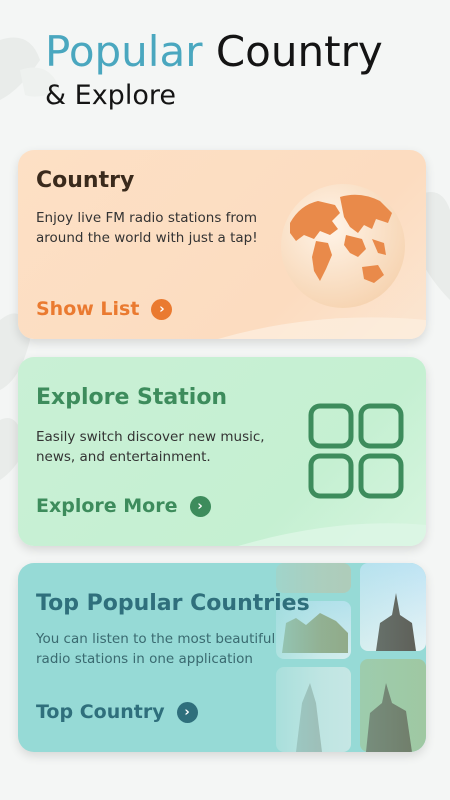 The image size is (450, 800). Describe the element at coordinates (214, 52) in the screenshot. I see `page-title: Popular Country` at that location.